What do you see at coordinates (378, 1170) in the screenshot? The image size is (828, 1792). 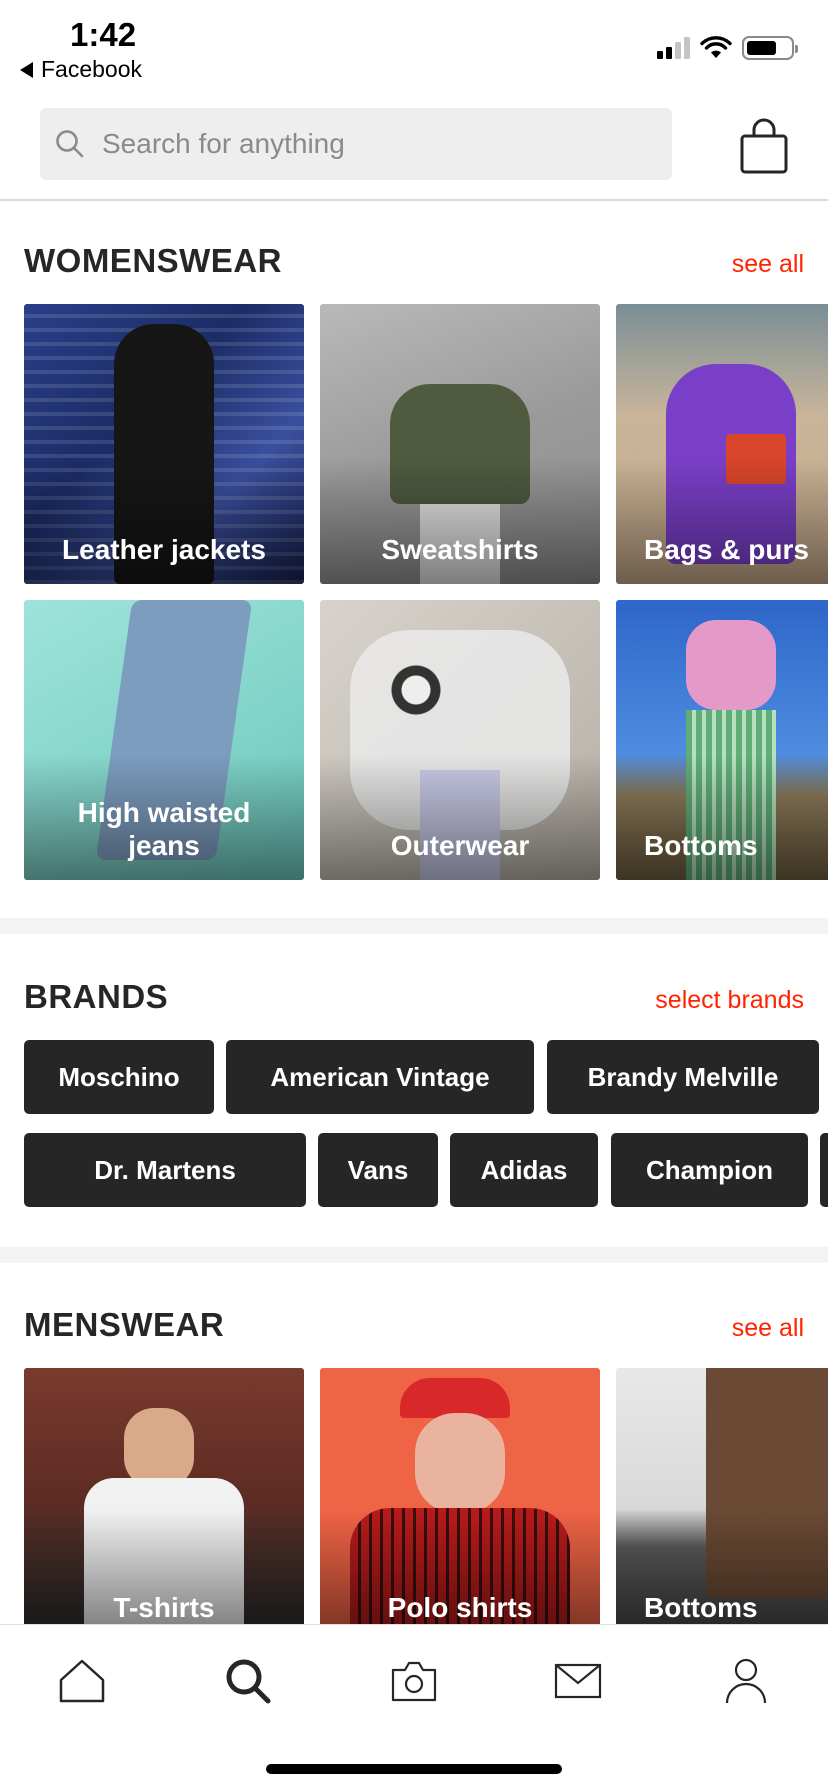 I see `brand-chip-vans: Vans` at bounding box center [378, 1170].